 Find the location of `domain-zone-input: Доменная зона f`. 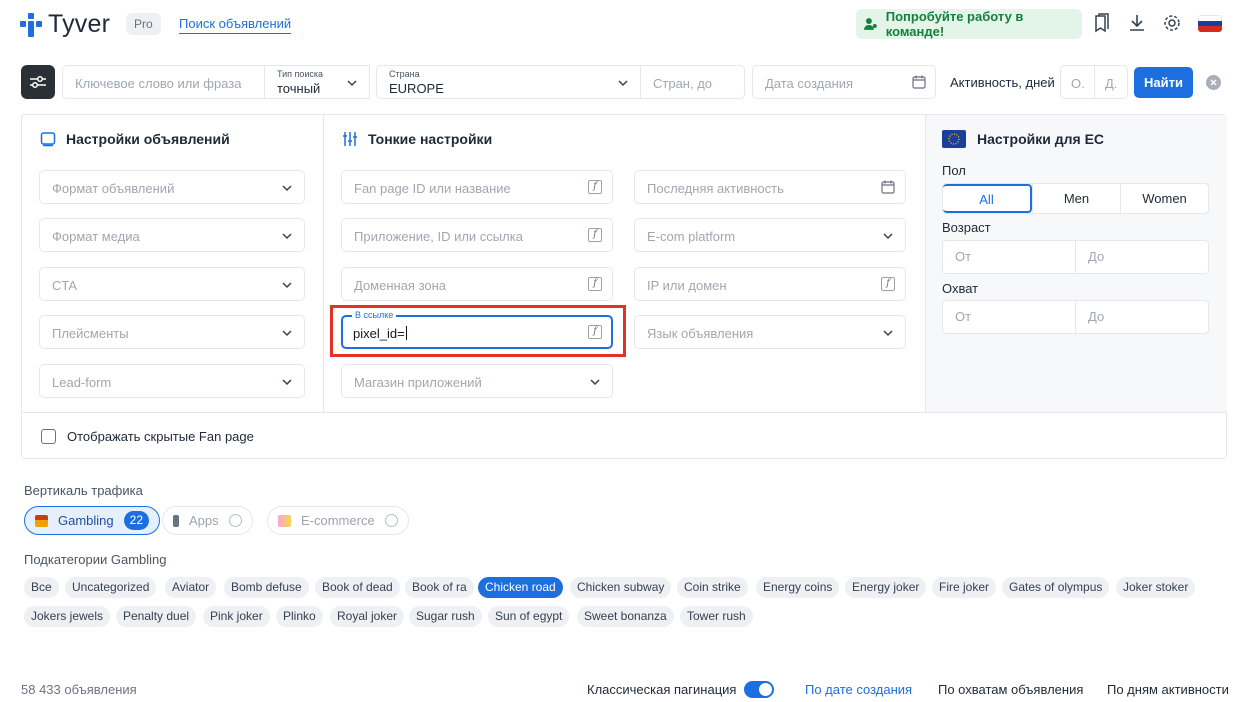

domain-zone-input: Доменная зона f is located at coordinates (477, 284).